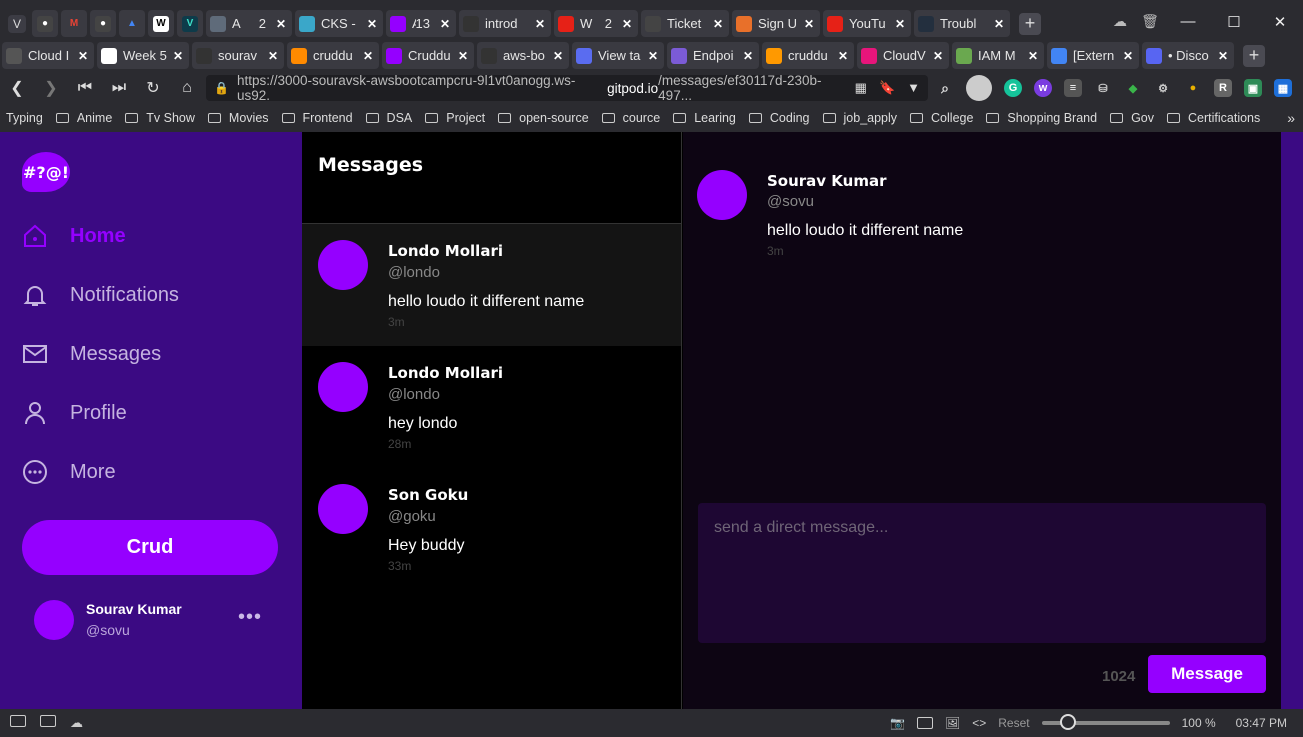 This screenshot has width=1303, height=737. What do you see at coordinates (722, 195) in the screenshot?
I see `avatar` at bounding box center [722, 195].